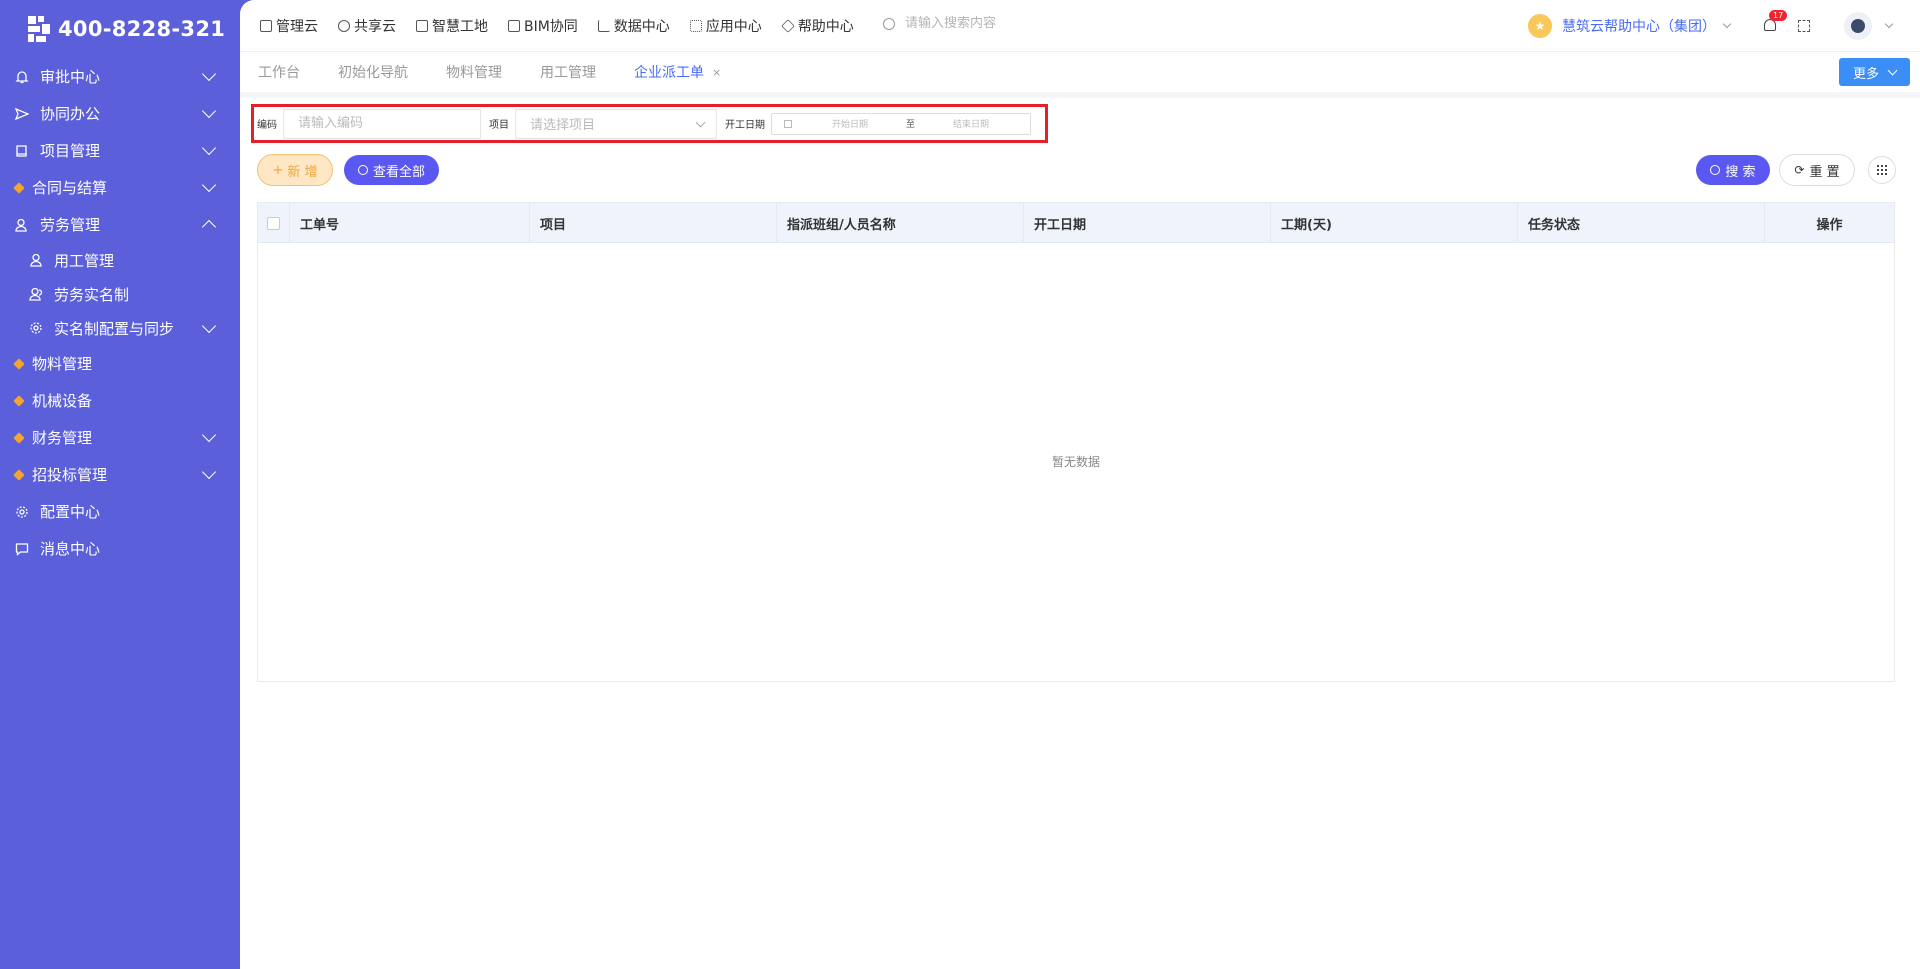 The height and width of the screenshot is (969, 1920). I want to click on top-nav: 管理云 共享云 智慧工地 BIM协同 数据中心 应用中心 帮助中心, so click(557, 26).